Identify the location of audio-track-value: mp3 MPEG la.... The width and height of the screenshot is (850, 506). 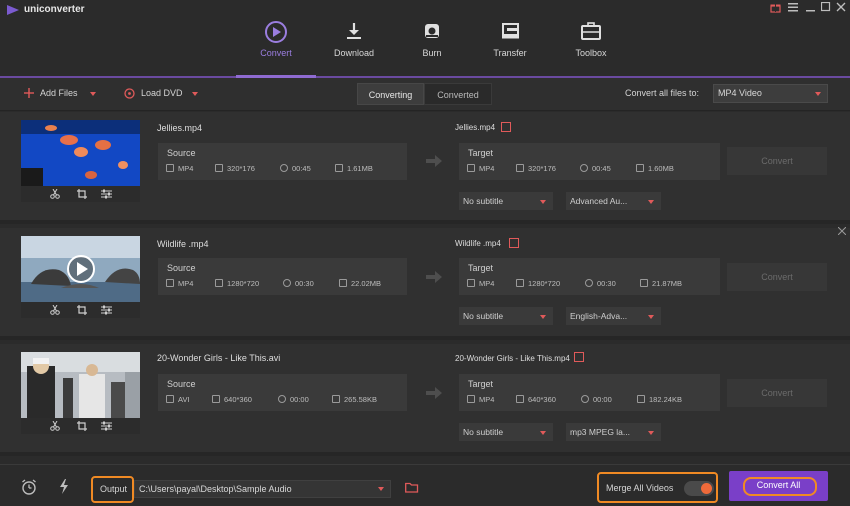
(600, 432).